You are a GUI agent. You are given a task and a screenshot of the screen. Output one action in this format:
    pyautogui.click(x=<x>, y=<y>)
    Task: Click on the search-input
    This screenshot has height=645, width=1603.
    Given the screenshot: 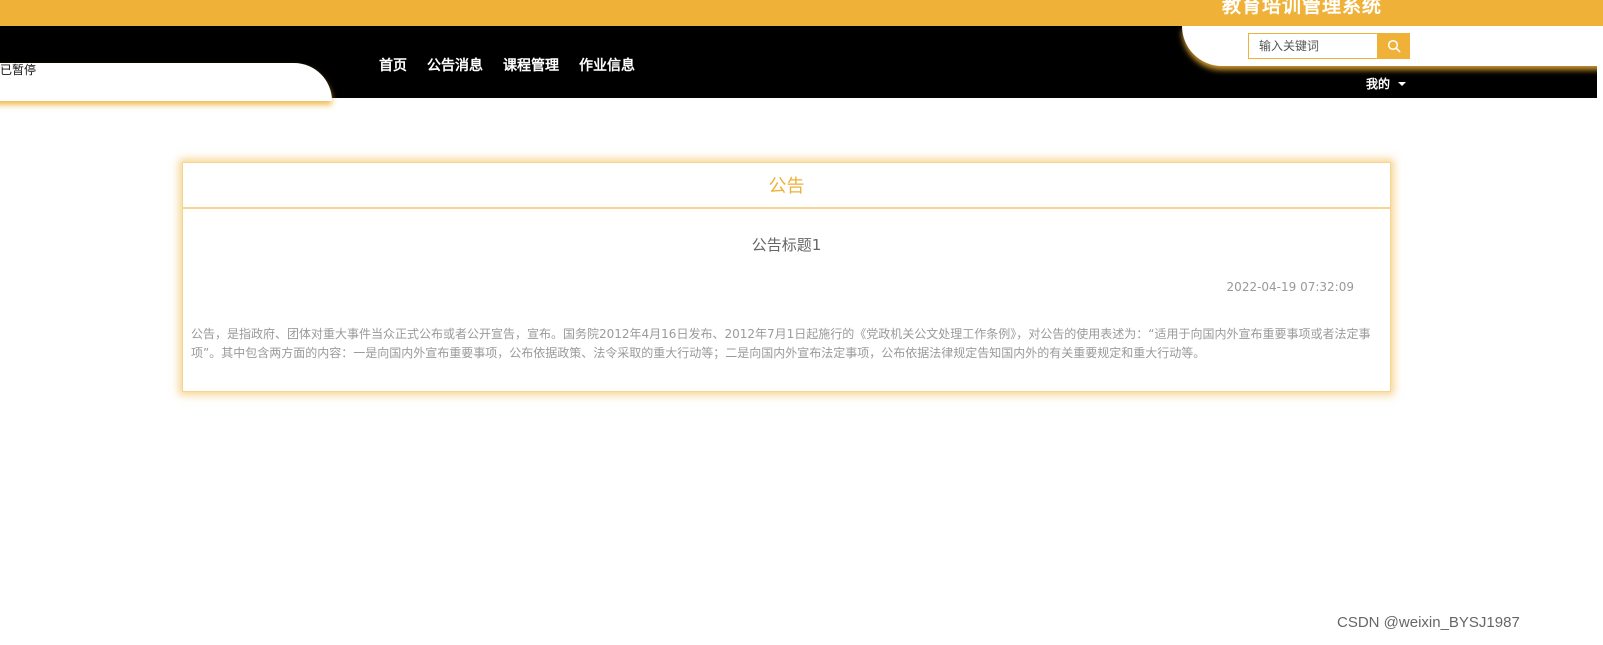 What is the action you would take?
    pyautogui.click(x=1312, y=46)
    